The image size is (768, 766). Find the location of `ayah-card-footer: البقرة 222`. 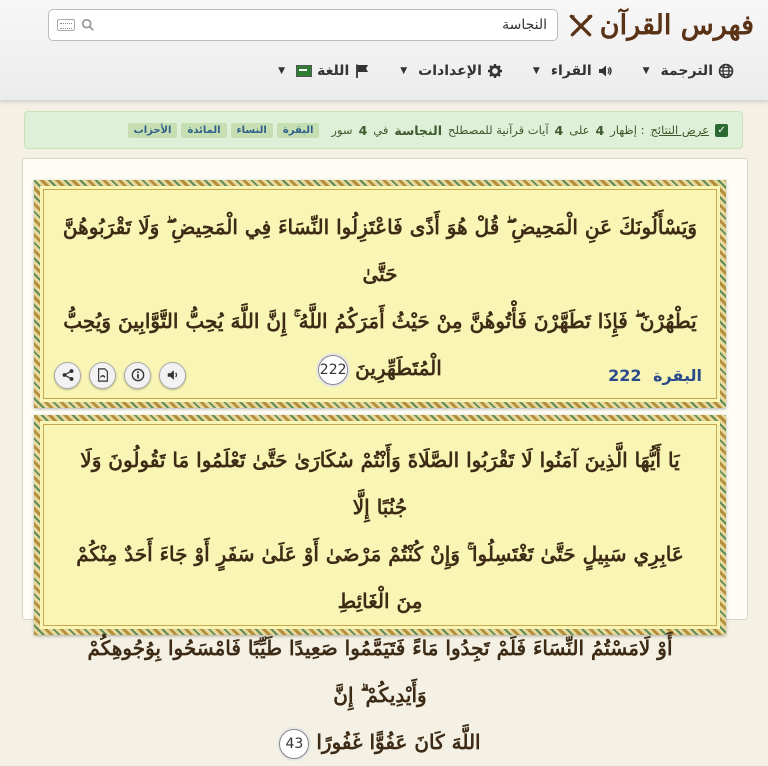

ayah-card-footer: البقرة 222 is located at coordinates (378, 375).